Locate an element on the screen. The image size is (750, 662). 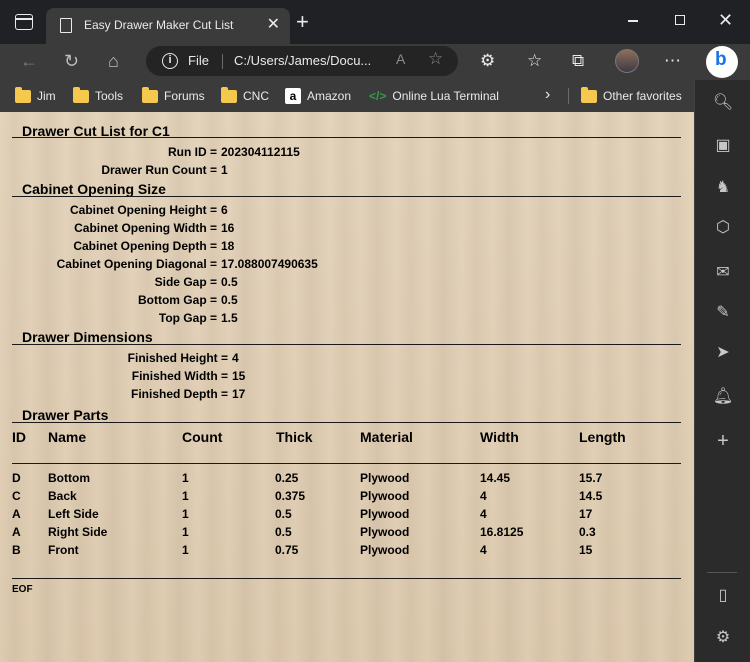
cell-id: D is located at coordinates (16, 478).